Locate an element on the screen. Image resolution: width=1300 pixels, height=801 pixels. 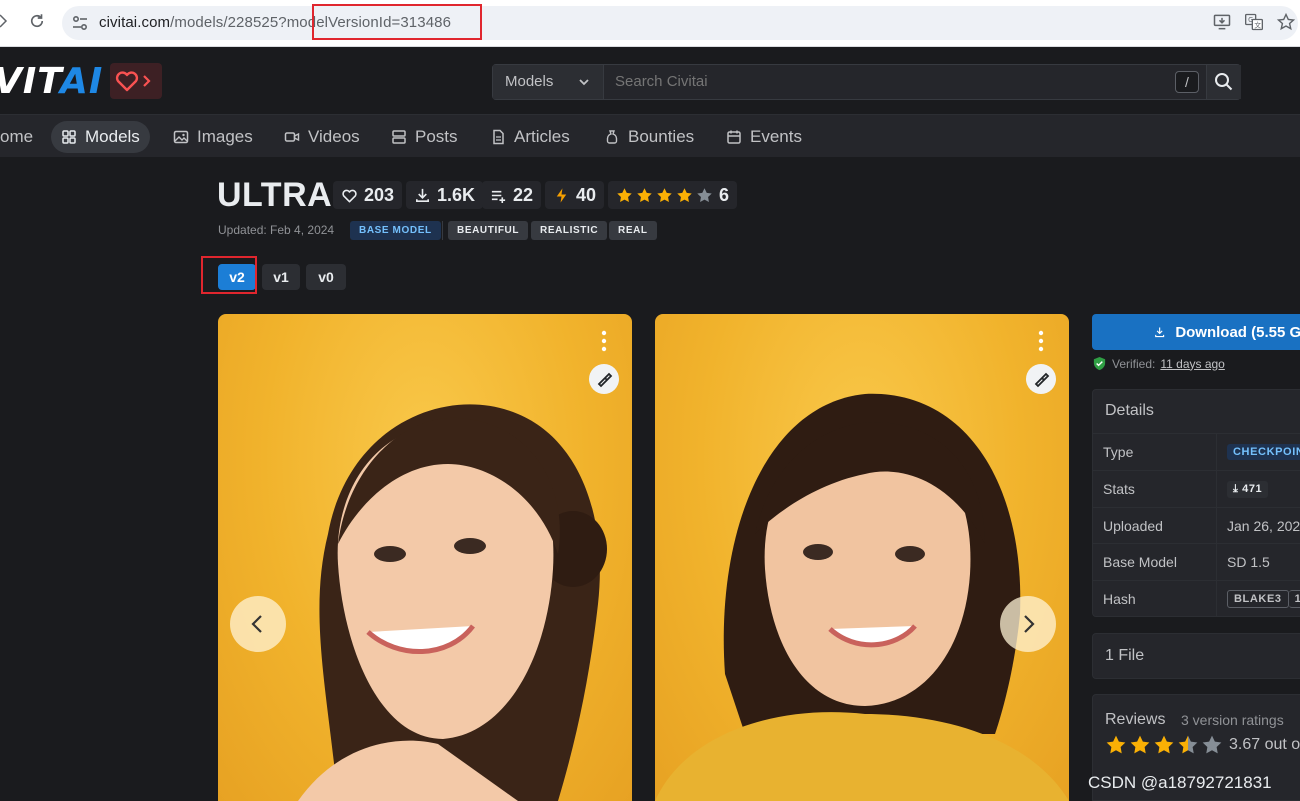
rating-stars is located at coordinates (664, 195).